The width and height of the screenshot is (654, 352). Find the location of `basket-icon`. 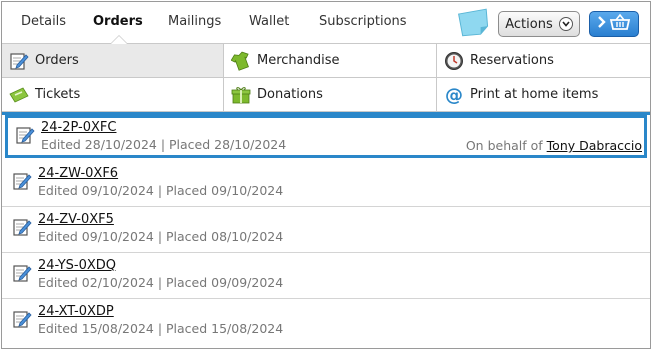

basket-icon is located at coordinates (620, 24).